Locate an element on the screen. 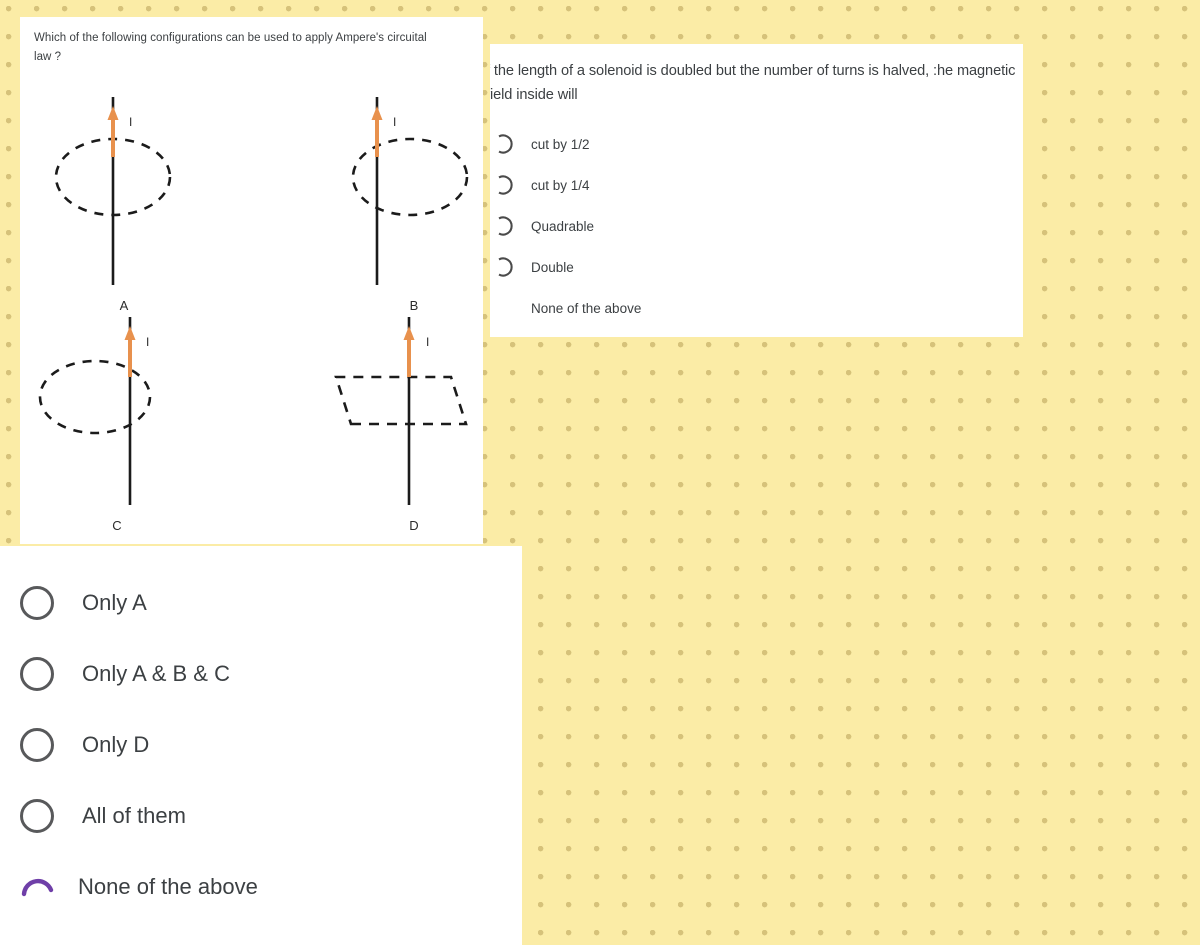 Image resolution: width=1200 pixels, height=945 pixels. right-option-label: Quadrable is located at coordinates (563, 226).